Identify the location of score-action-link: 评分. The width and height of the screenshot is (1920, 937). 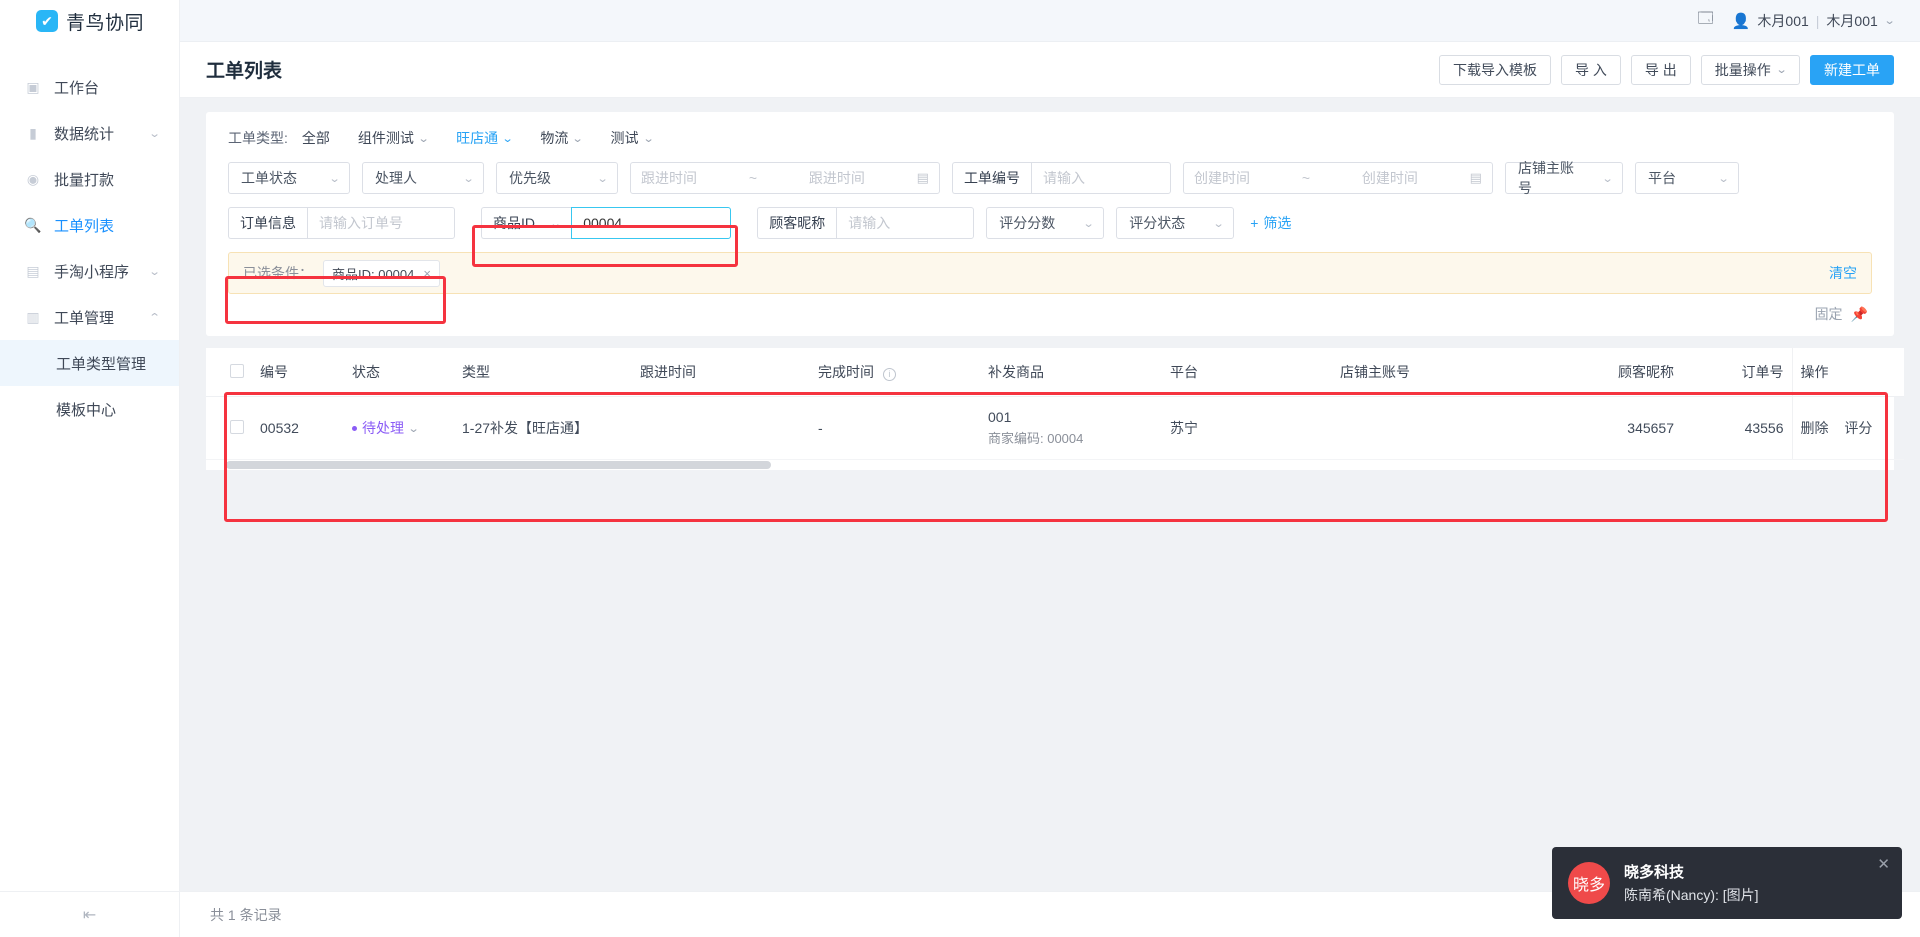
(1858, 428).